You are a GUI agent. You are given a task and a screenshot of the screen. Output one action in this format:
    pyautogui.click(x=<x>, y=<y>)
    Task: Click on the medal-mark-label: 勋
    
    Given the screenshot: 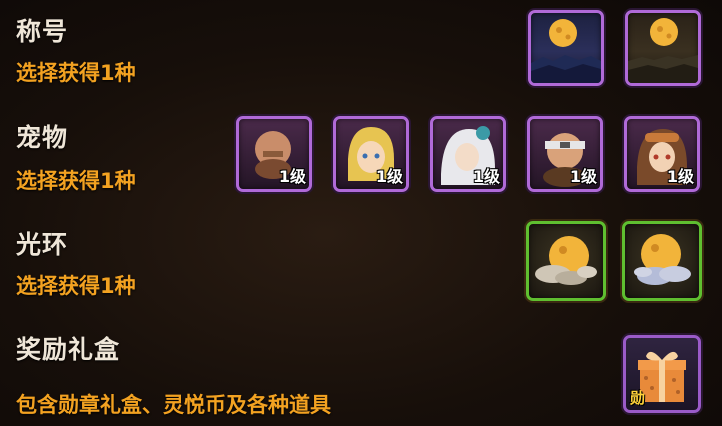 What is the action you would take?
    pyautogui.click(x=638, y=398)
    